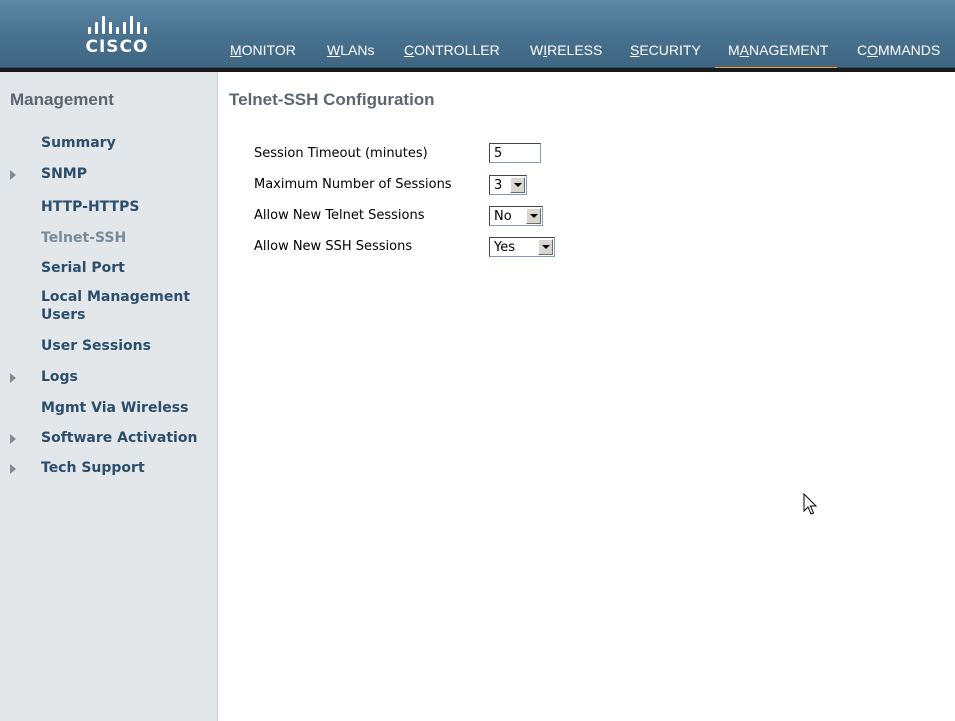 This screenshot has height=721, width=955. I want to click on sidebar-item-software-activation: Software Activation, so click(119, 438).